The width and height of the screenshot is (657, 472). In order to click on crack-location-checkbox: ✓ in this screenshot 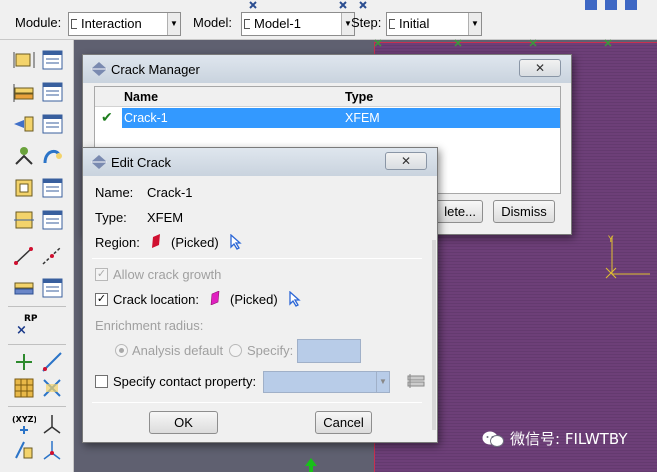, I will do `click(101, 299)`.